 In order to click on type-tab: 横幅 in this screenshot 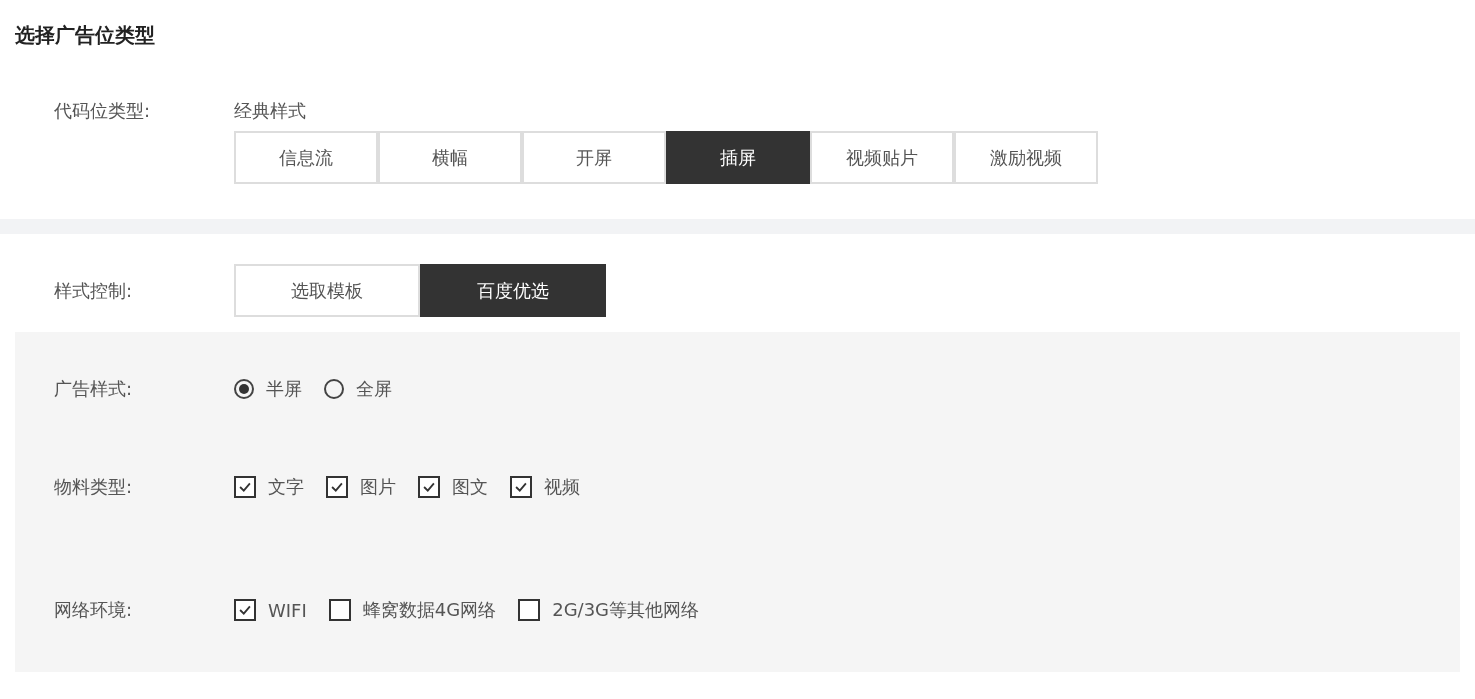, I will do `click(450, 157)`.